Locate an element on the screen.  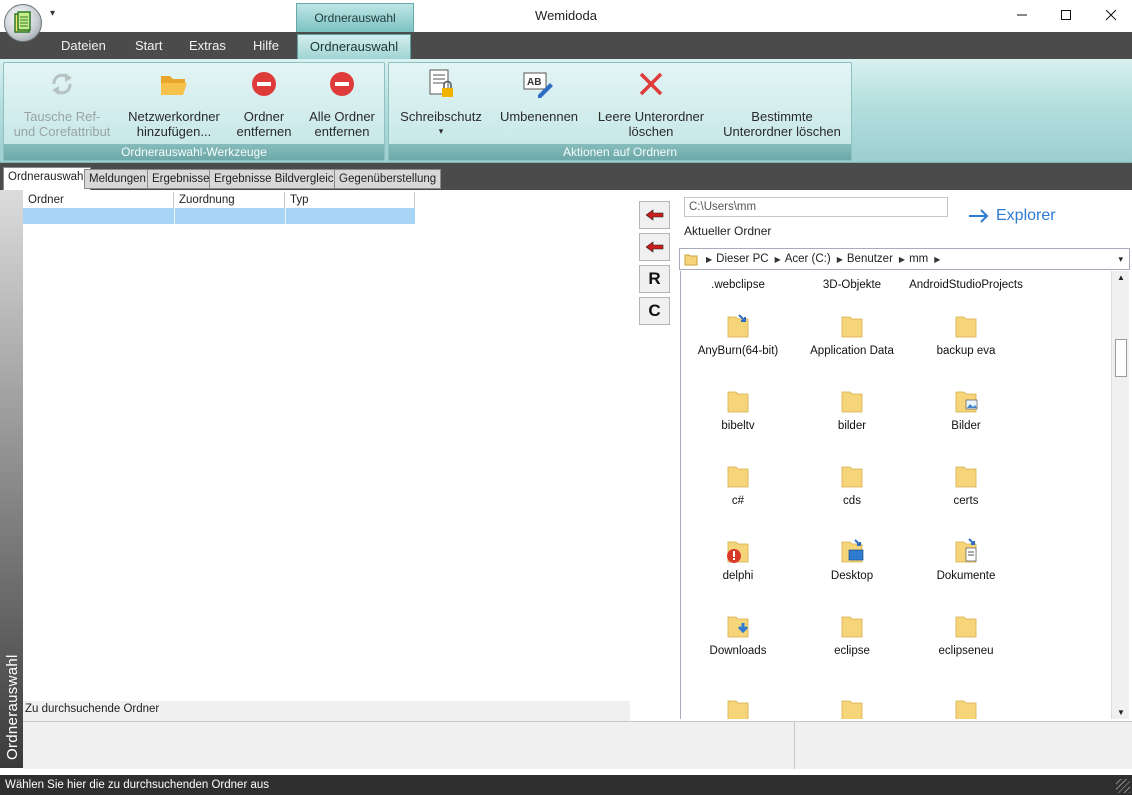
breadcrumb-item-acer: Acer (C:) is located at coordinates (808, 259).